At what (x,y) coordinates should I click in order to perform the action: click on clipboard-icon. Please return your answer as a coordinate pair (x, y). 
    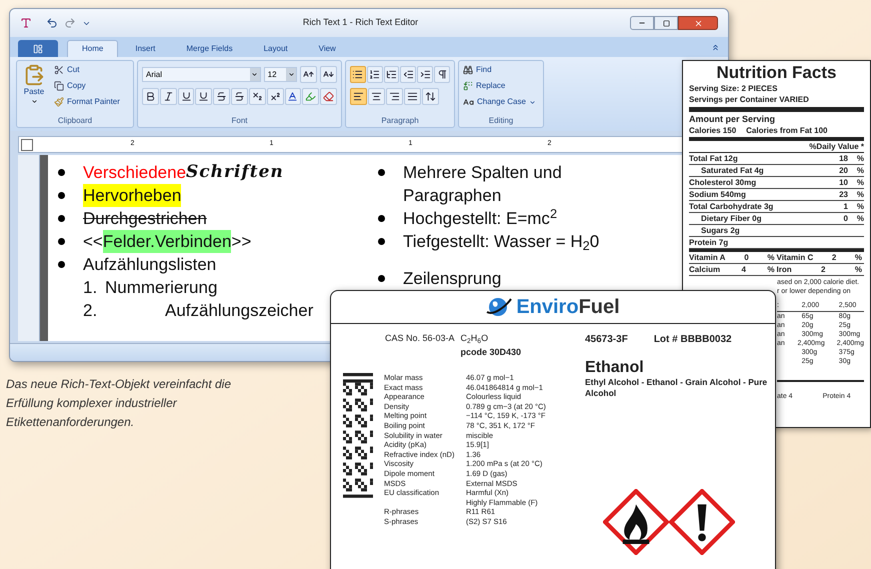
    Looking at the image, I should click on (34, 75).